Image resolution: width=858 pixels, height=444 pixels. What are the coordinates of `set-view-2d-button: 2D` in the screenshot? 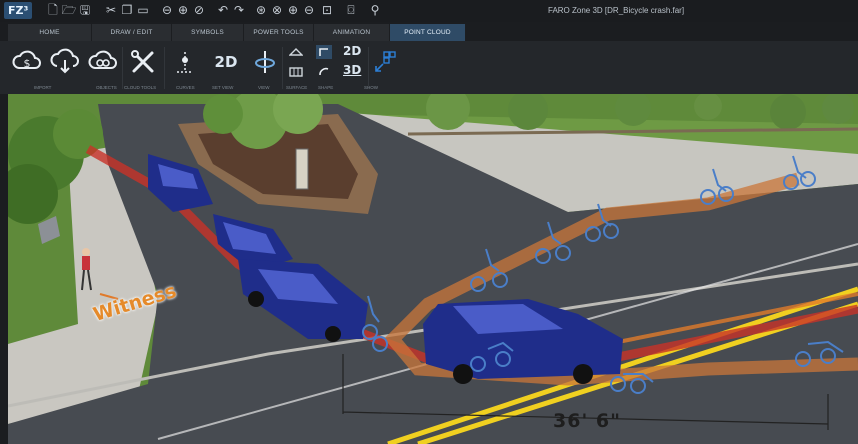 It's located at (226, 62).